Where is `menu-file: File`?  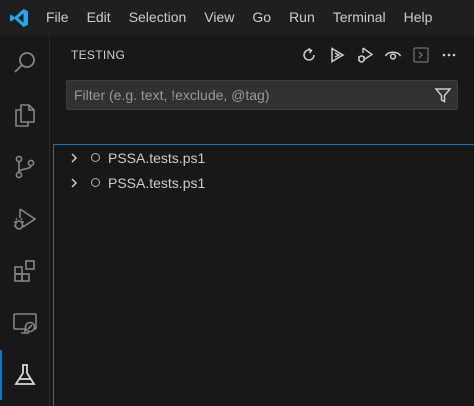 menu-file: File is located at coordinates (58, 17).